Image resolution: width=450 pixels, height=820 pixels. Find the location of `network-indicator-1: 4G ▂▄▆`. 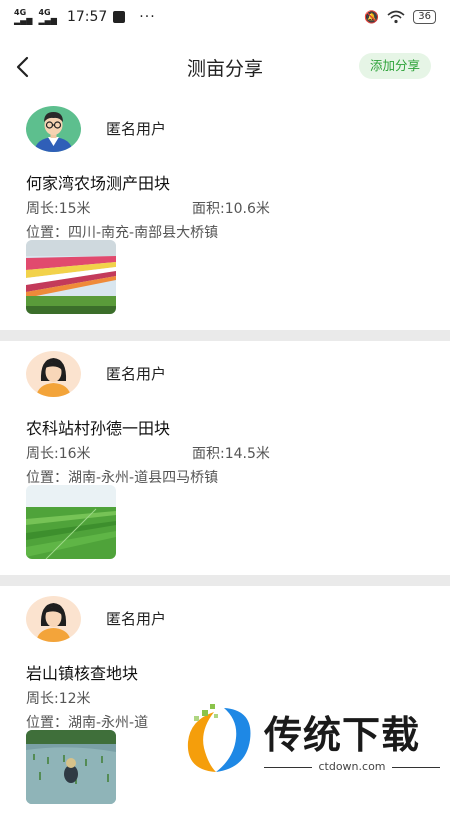

network-indicator-1: 4G ▂▄▆ is located at coordinates (23, 16).